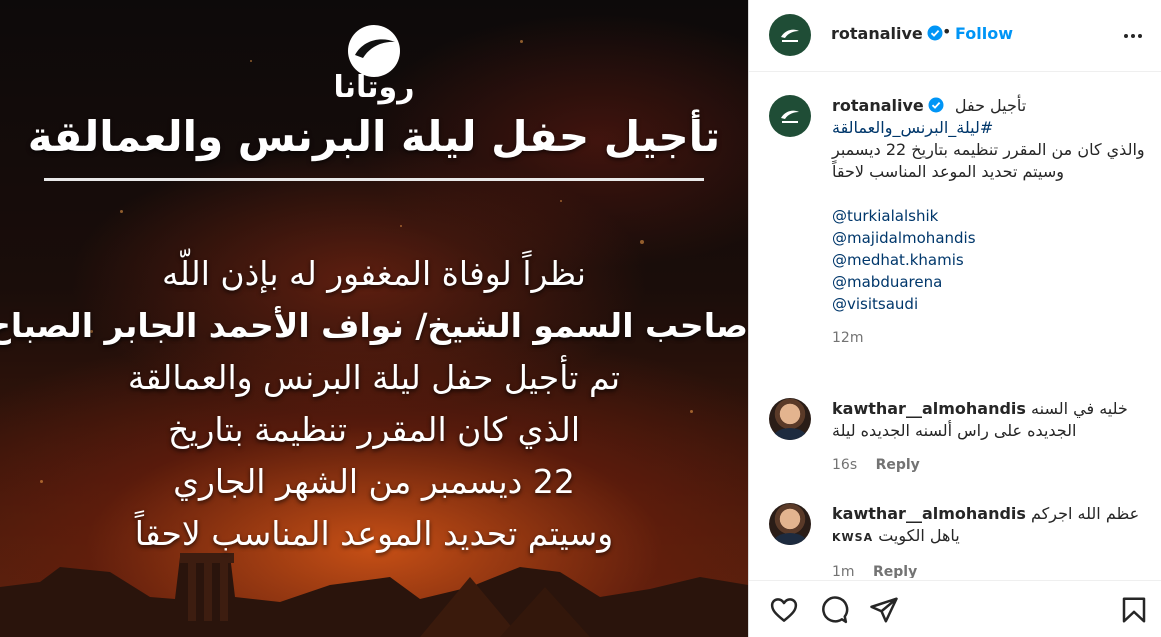 The width and height of the screenshot is (1161, 637). Describe the element at coordinates (843, 571) in the screenshot. I see `timestamp: 1m` at that location.